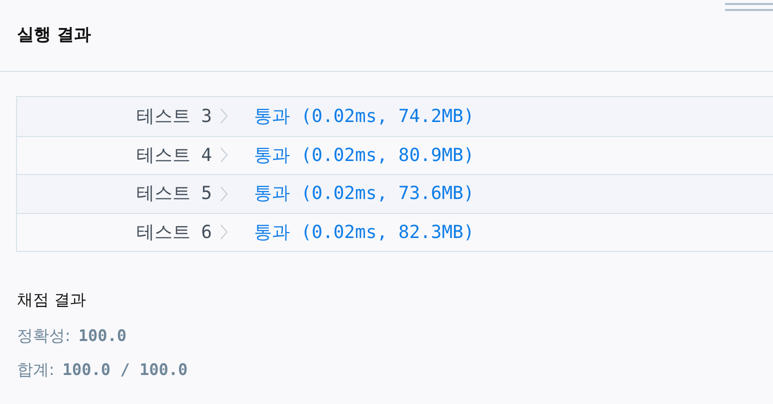  What do you see at coordinates (173, 232) in the screenshot?
I see `test-label: 테스트 6` at bounding box center [173, 232].